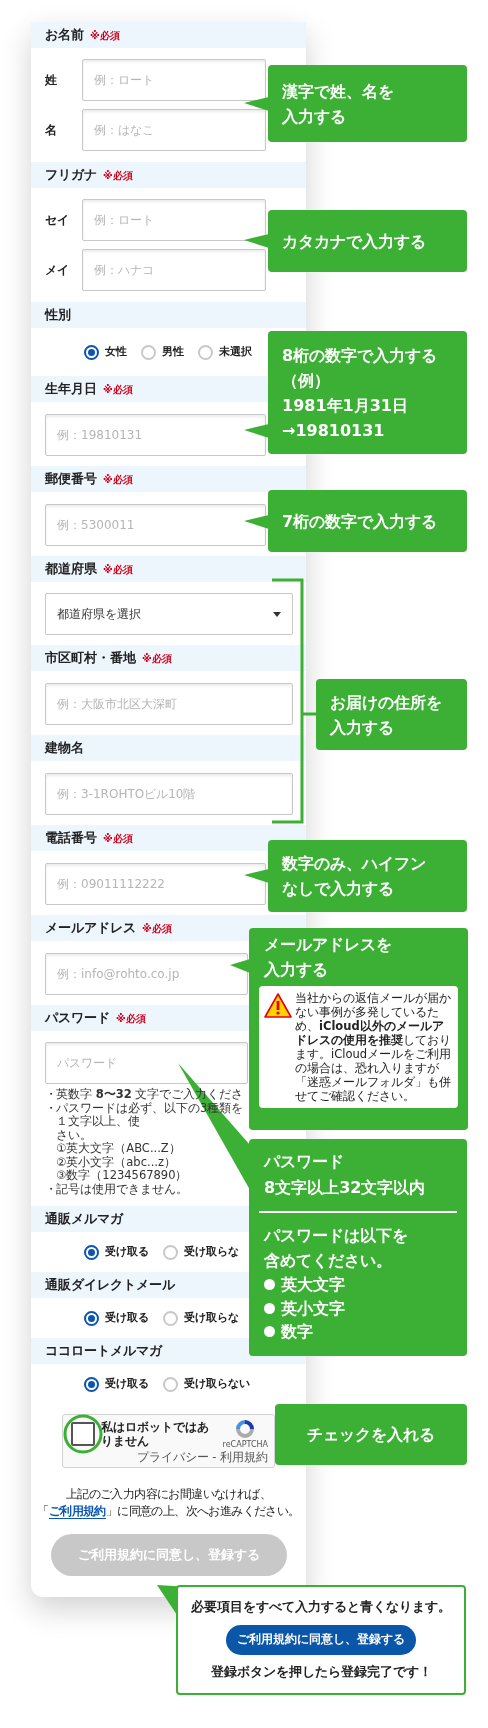  What do you see at coordinates (169, 794) in the screenshot?
I see `text-field: 例：3-1ROHTOビル10階` at bounding box center [169, 794].